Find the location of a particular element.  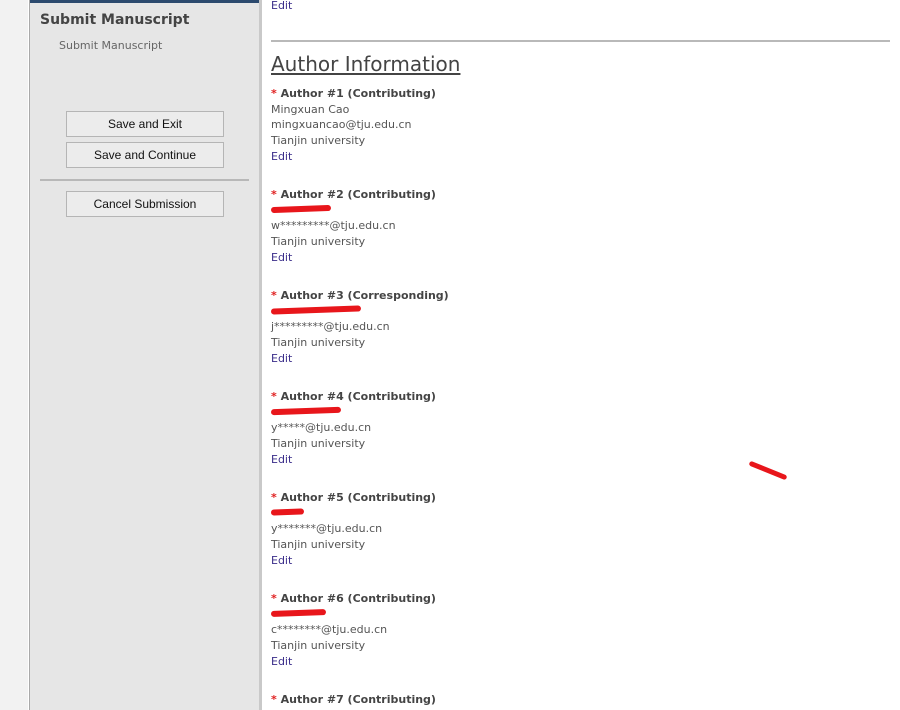

author-header-text: Author #7 (Contributing) is located at coordinates (358, 699).